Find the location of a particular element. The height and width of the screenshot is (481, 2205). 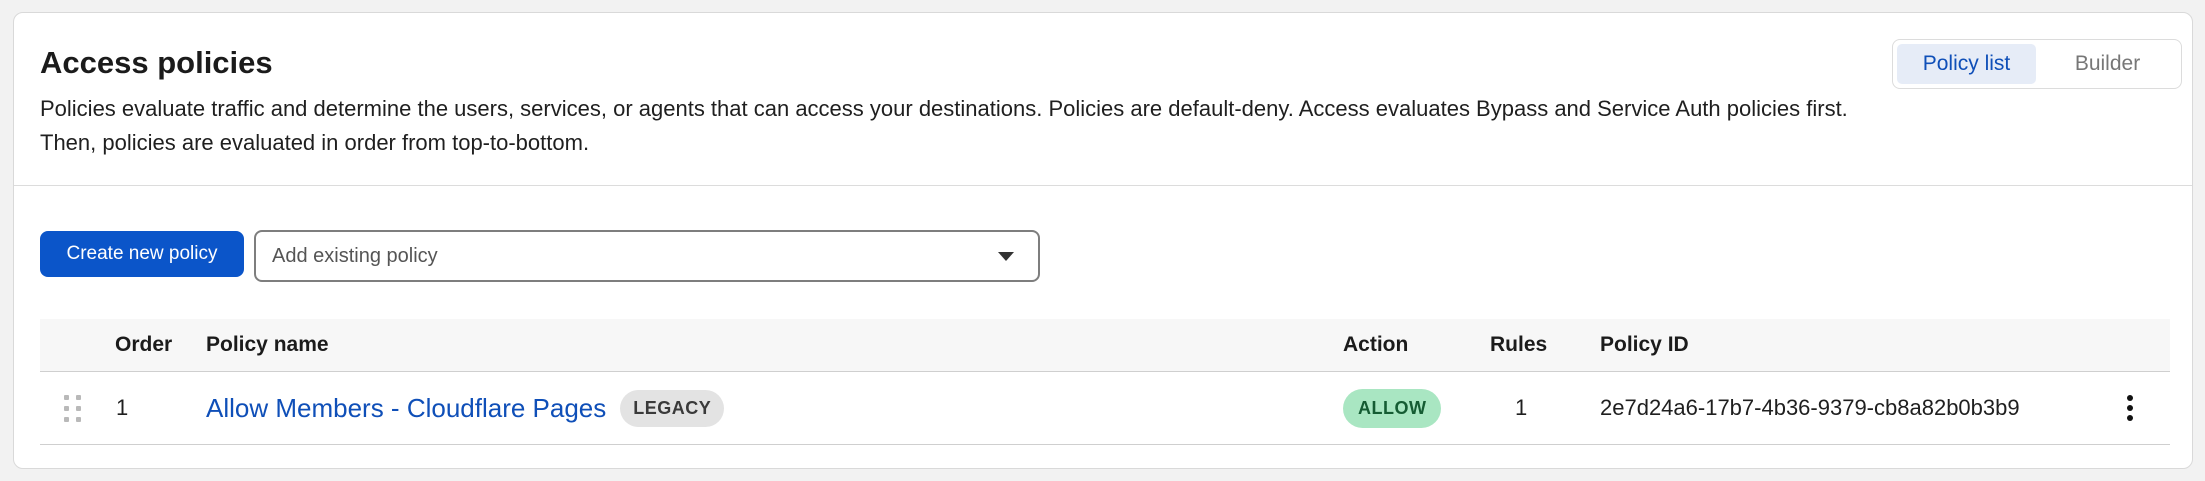

row-order: 1 is located at coordinates (122, 407).